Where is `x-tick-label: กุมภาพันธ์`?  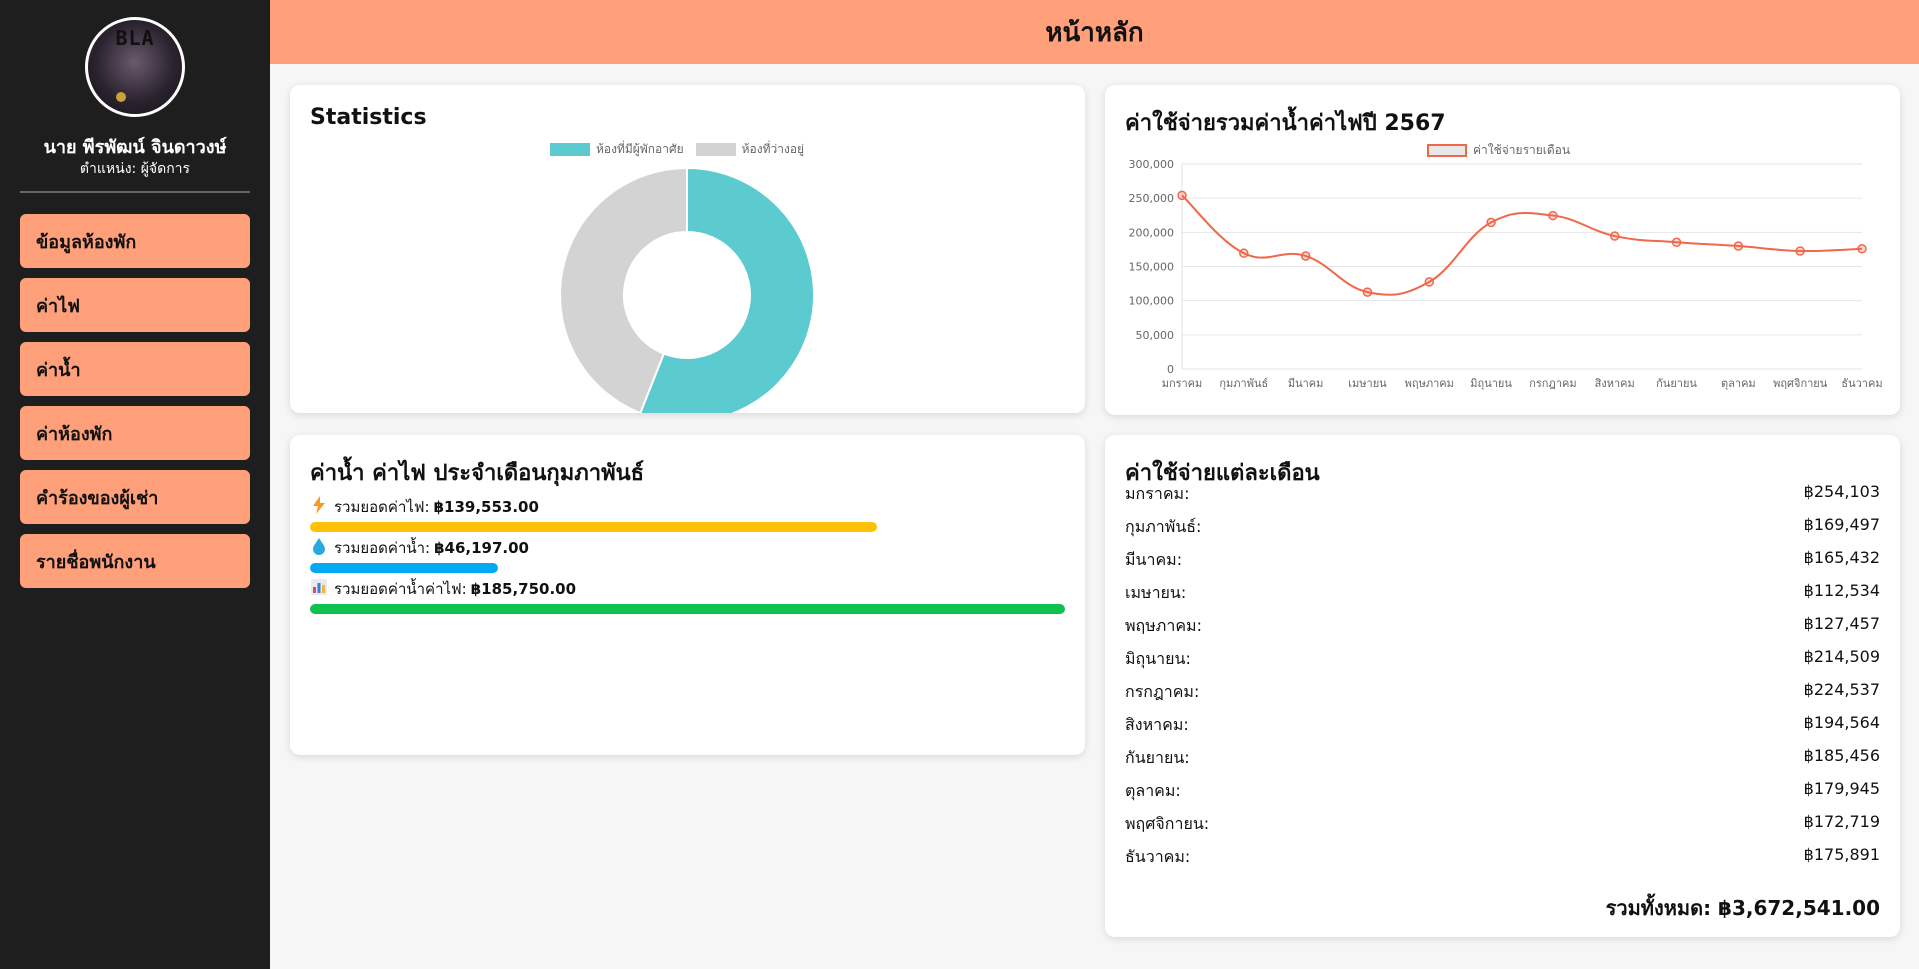
x-tick-label: กุมภาพันธ์ is located at coordinates (1243, 383).